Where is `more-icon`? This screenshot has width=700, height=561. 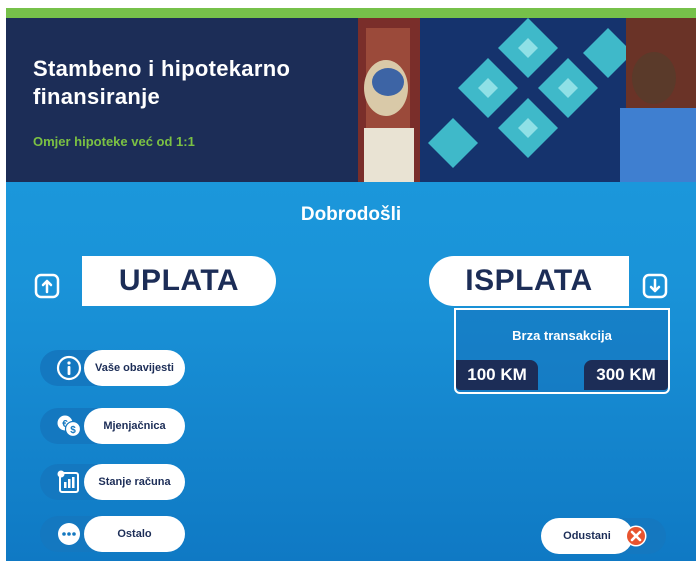
more-icon is located at coordinates (69, 534).